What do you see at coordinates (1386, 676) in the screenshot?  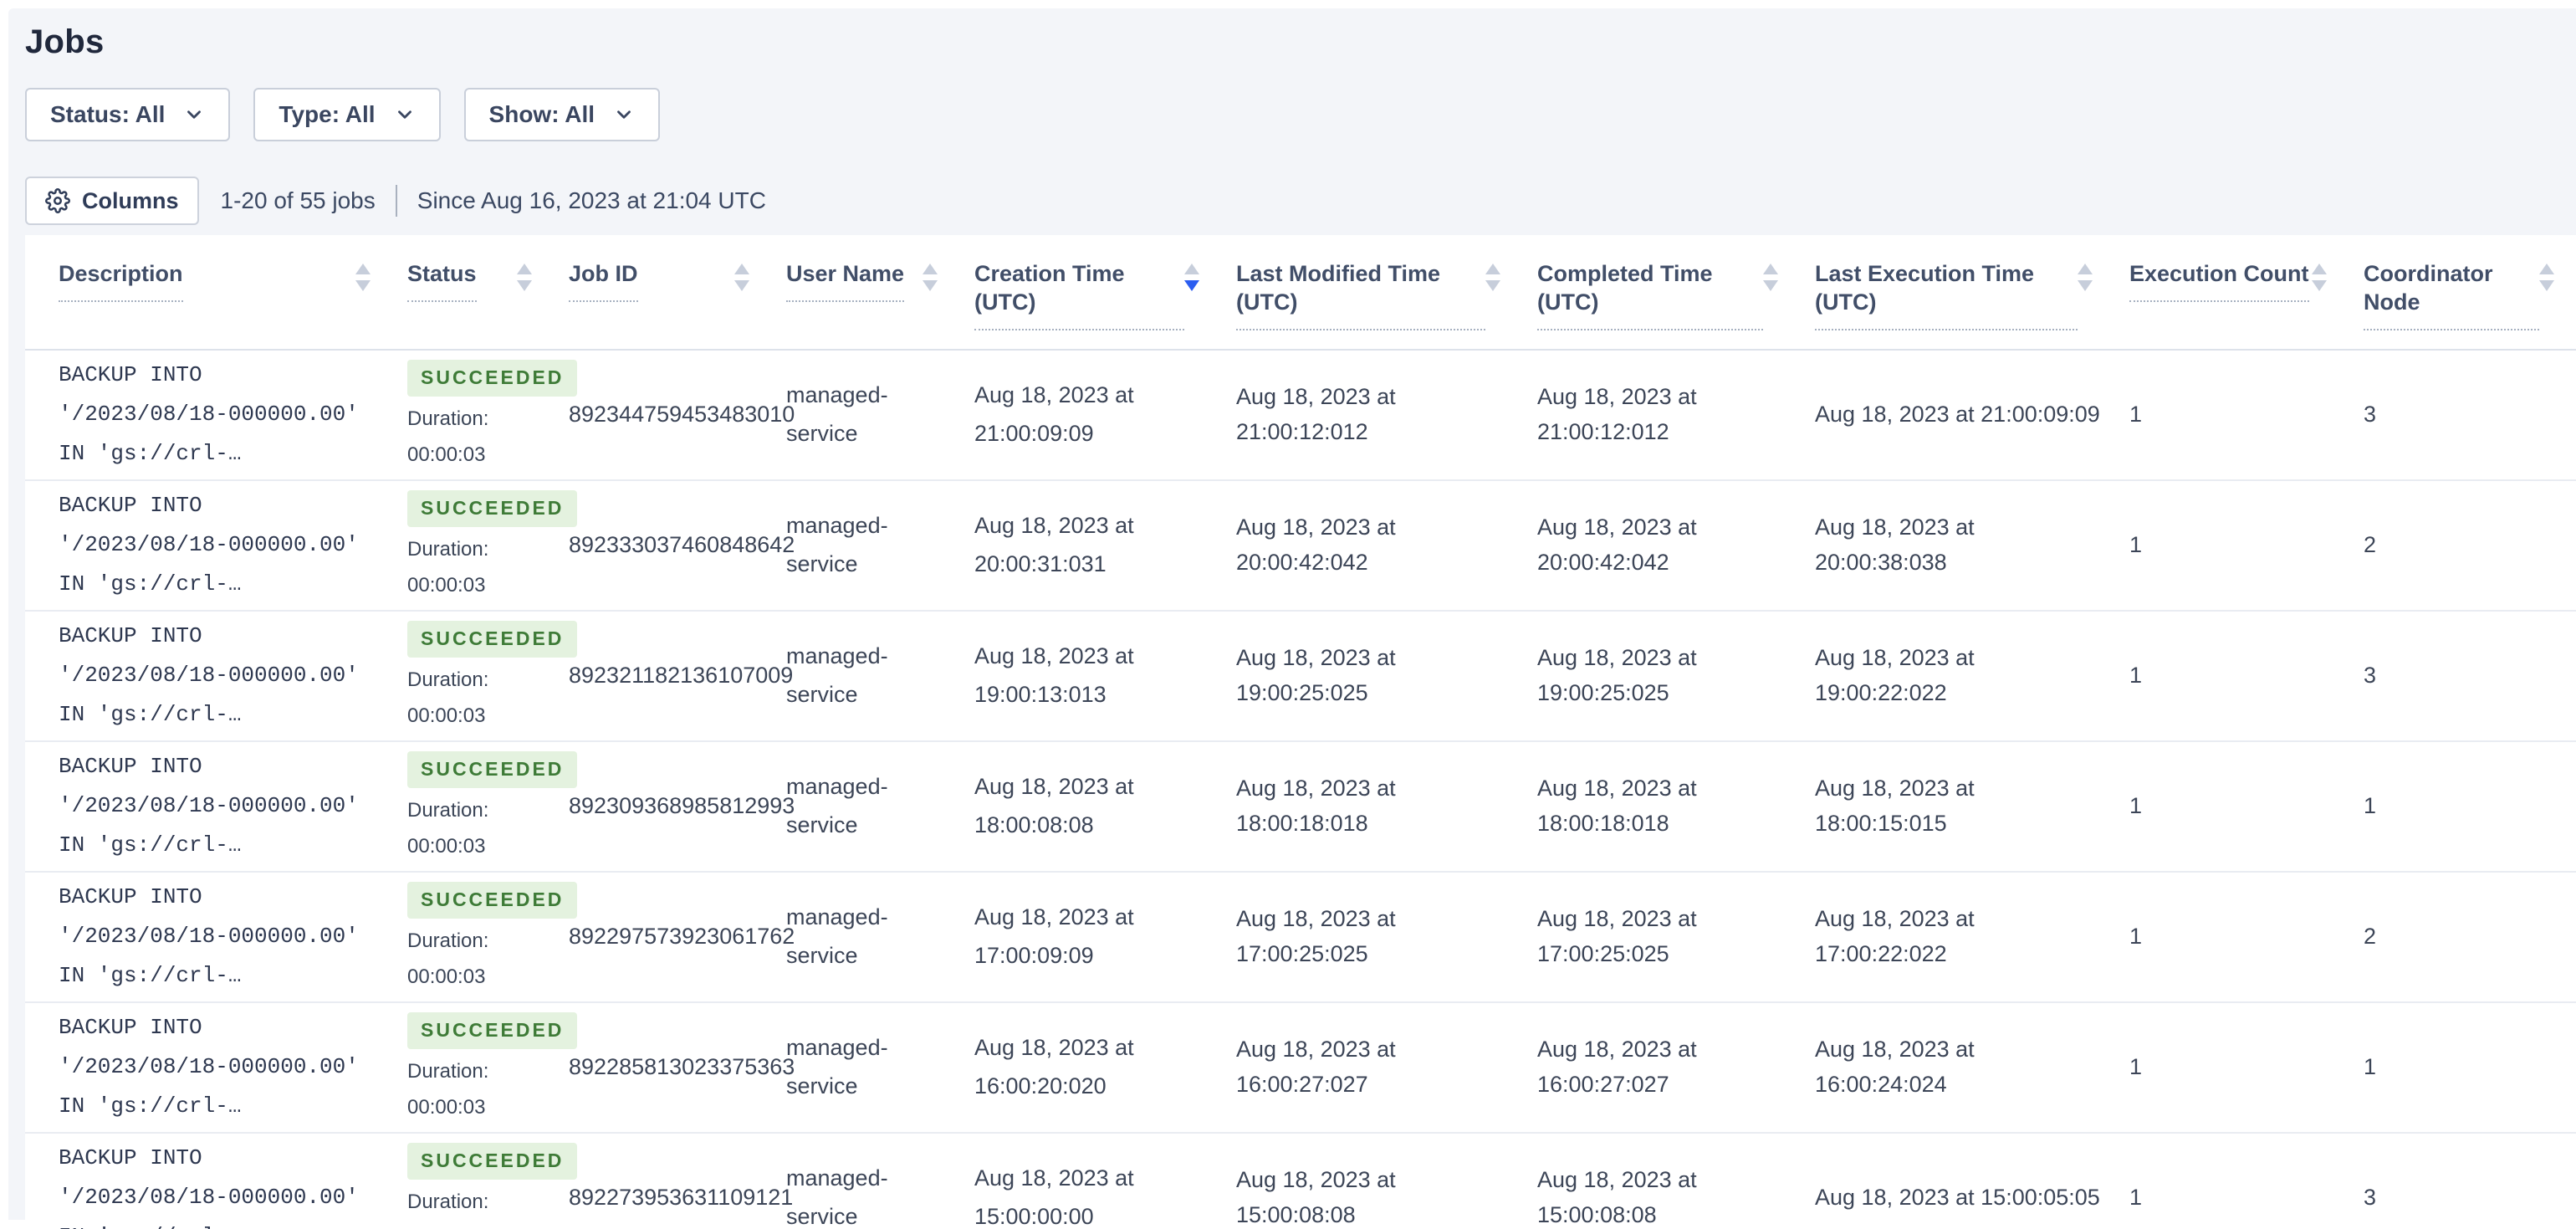 I see `last-modified-time: Aug 18, 2023 at 19:00:25:025` at bounding box center [1386, 676].